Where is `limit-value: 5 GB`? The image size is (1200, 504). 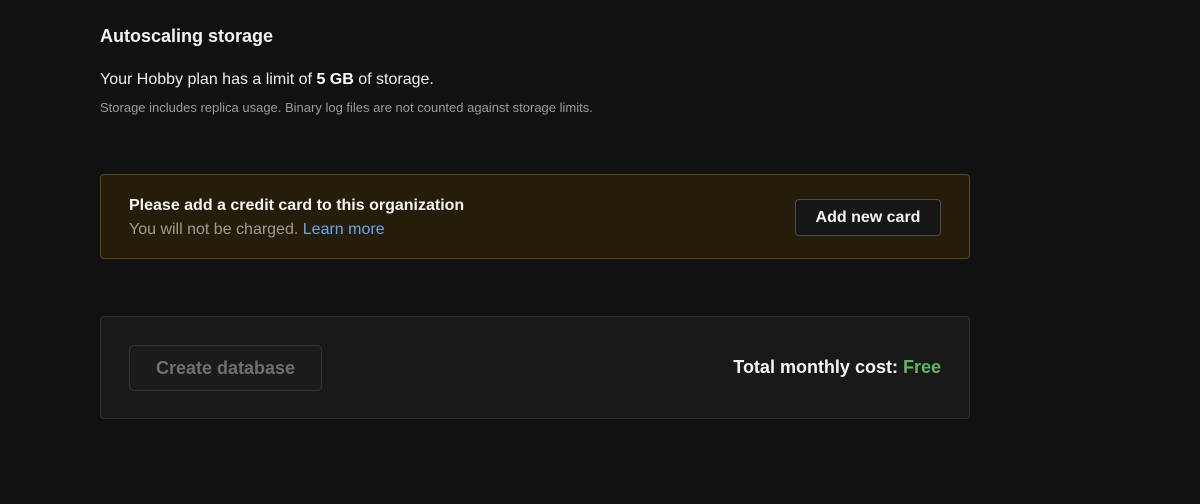
limit-value: 5 GB is located at coordinates (335, 79).